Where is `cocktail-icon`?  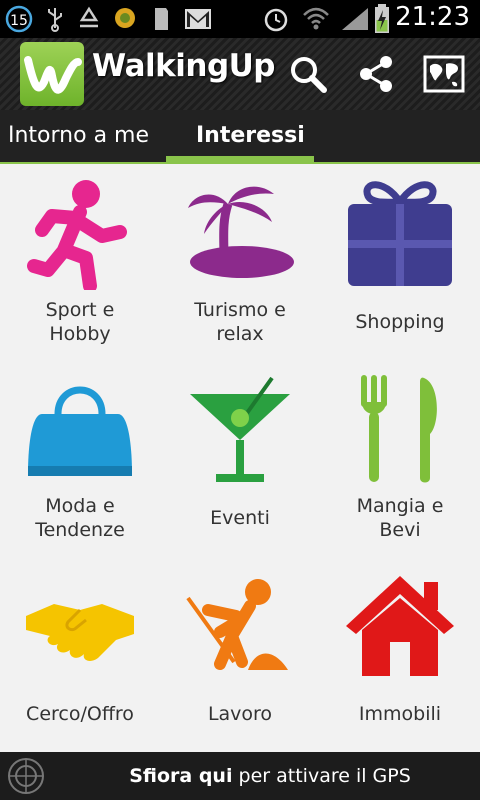
cocktail-icon is located at coordinates (240, 429).